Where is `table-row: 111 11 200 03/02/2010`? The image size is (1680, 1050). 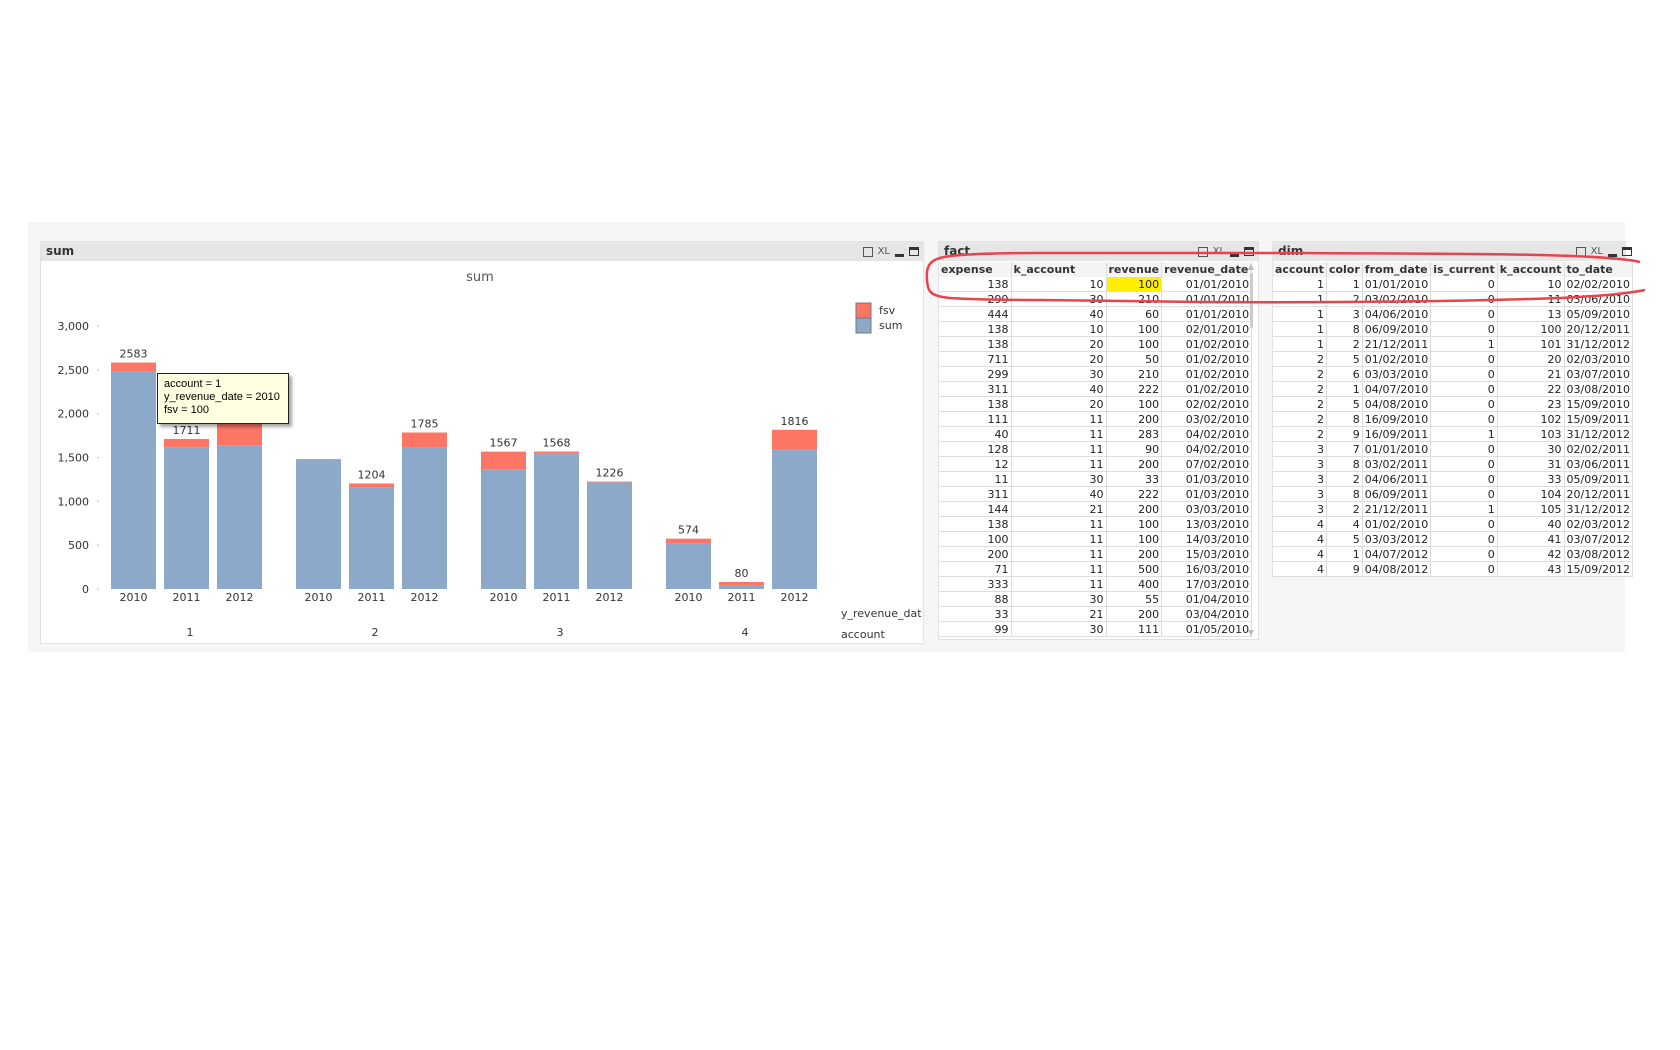 table-row: 111 11 200 03/02/2010 is located at coordinates (1096, 419).